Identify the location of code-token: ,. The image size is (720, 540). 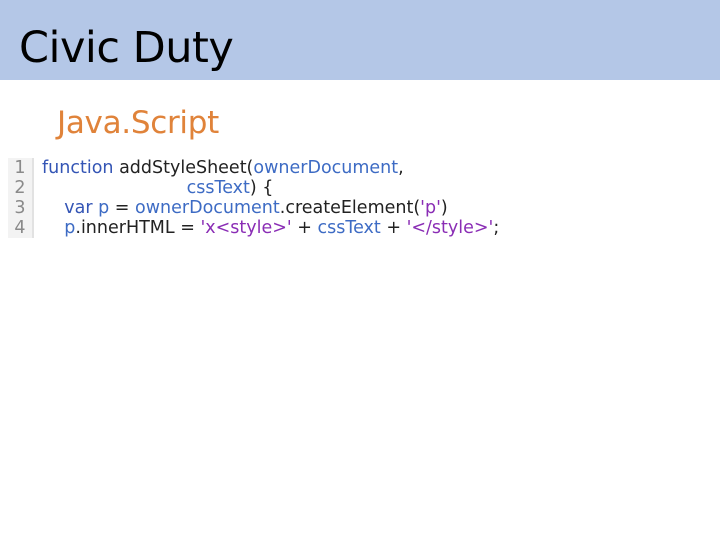
(401, 168).